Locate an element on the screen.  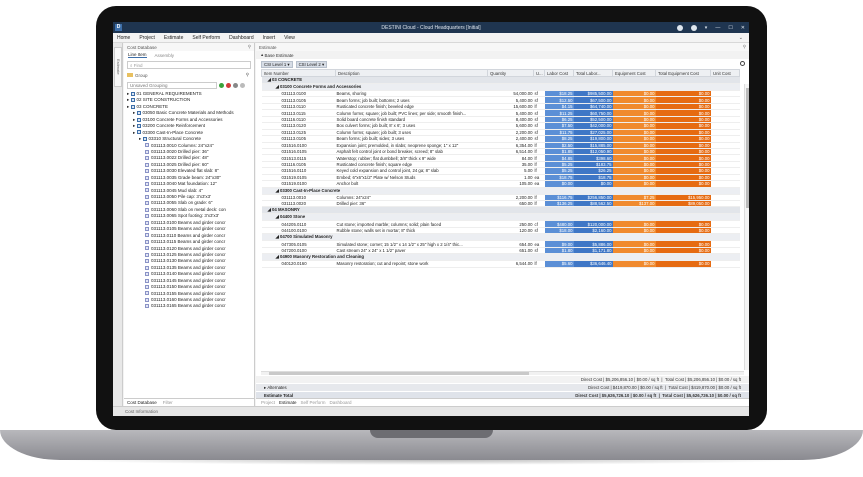
help-icon is located at coordinates (679, 27).